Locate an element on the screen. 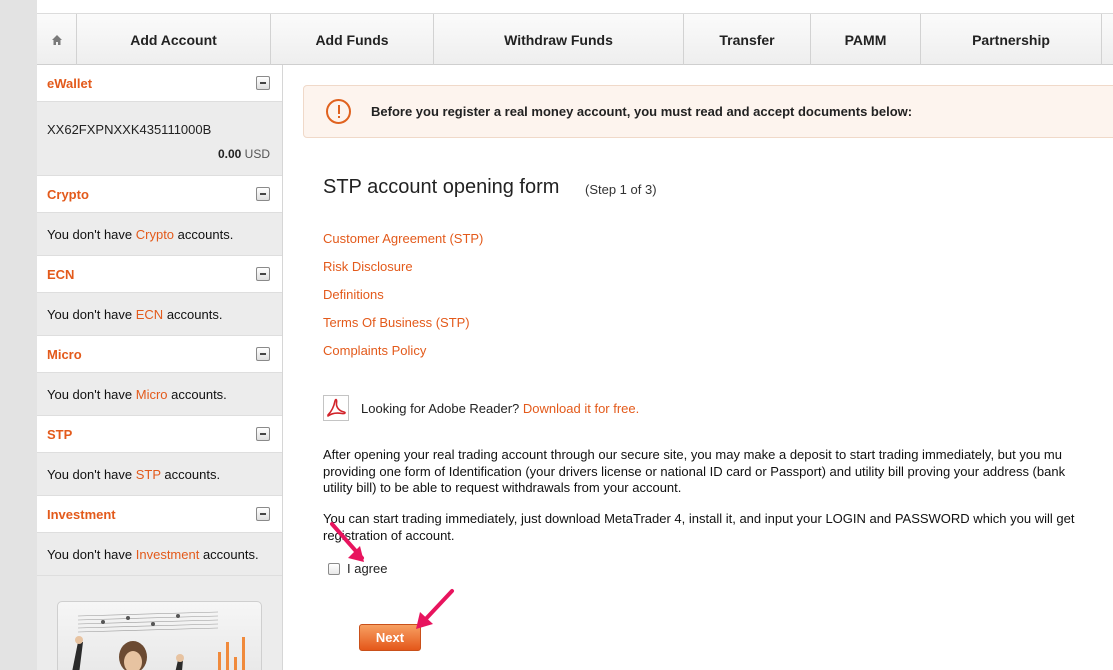 This screenshot has height=670, width=1113. page-title: STP account opening form is located at coordinates (441, 187).